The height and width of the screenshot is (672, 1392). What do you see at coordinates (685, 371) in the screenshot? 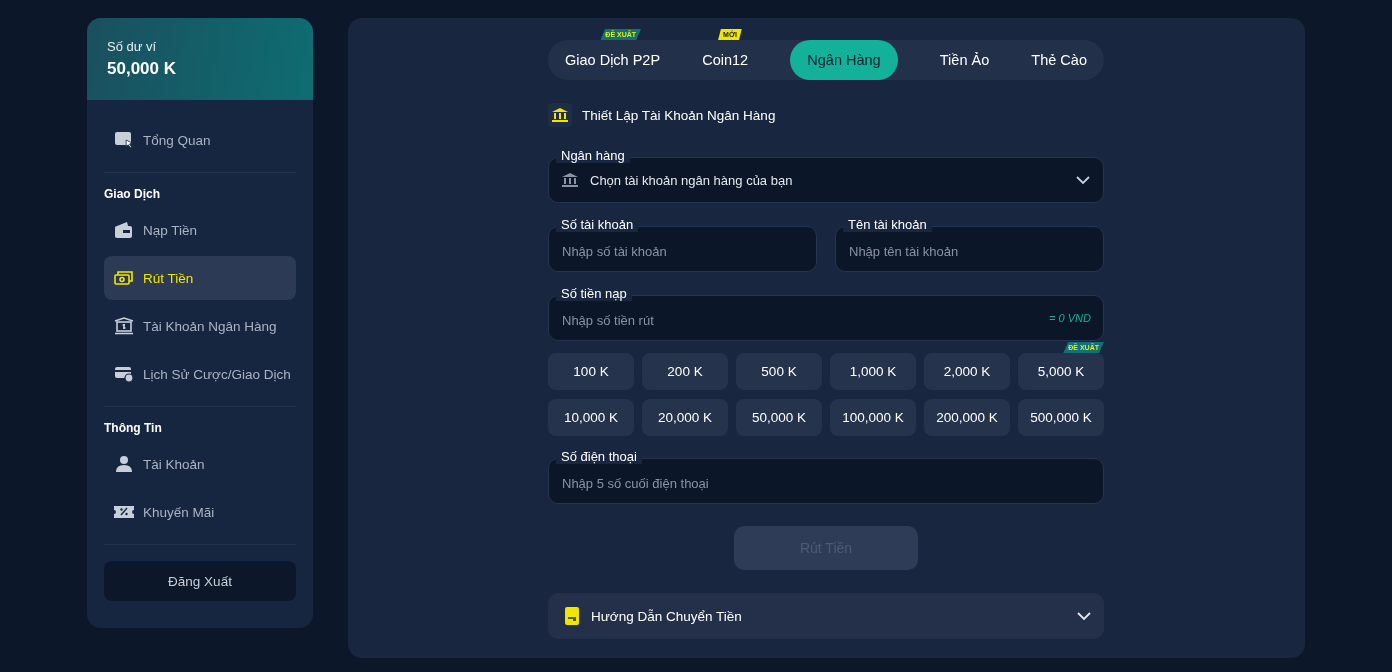
I see `amount-option: 200 K` at bounding box center [685, 371].